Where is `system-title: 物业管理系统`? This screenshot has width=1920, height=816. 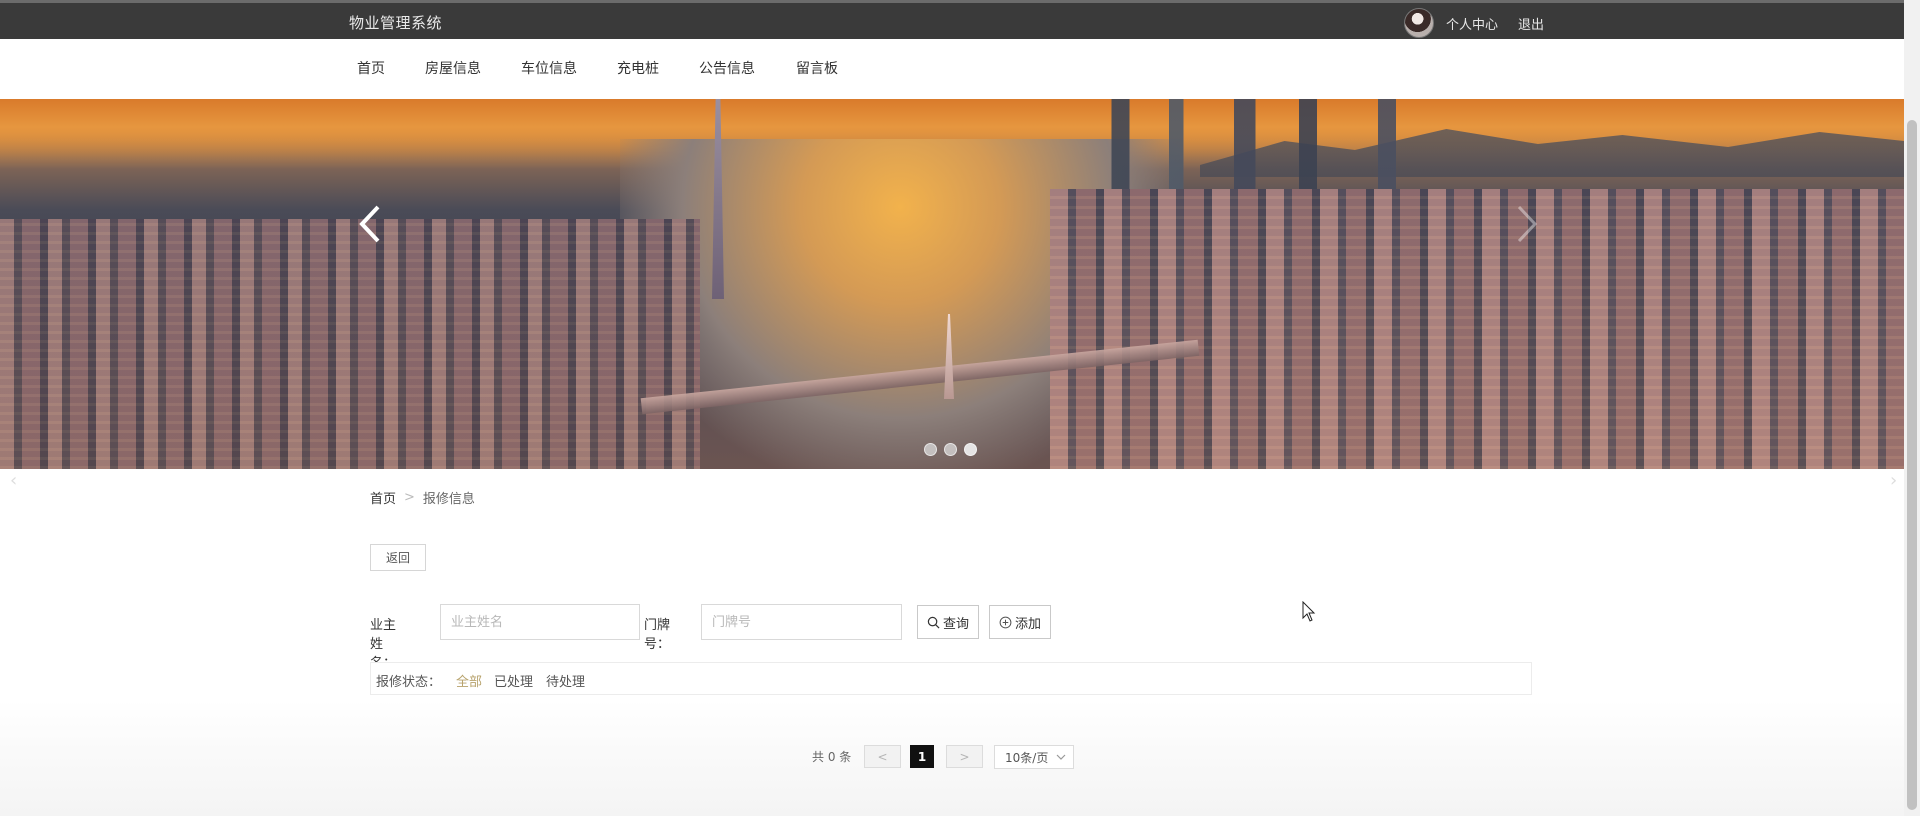
system-title: 物业管理系统 is located at coordinates (396, 23).